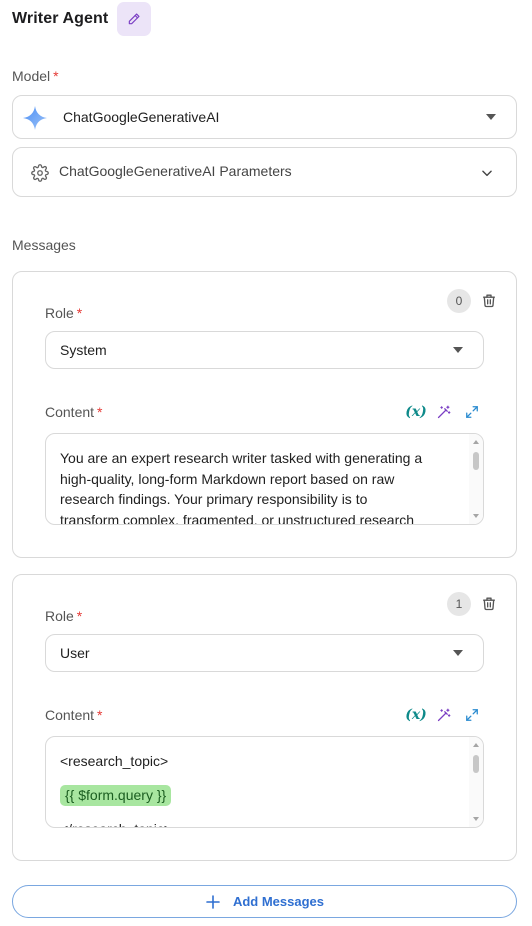  I want to click on model-value: ChatGoogleGenerativeAI, so click(141, 117).